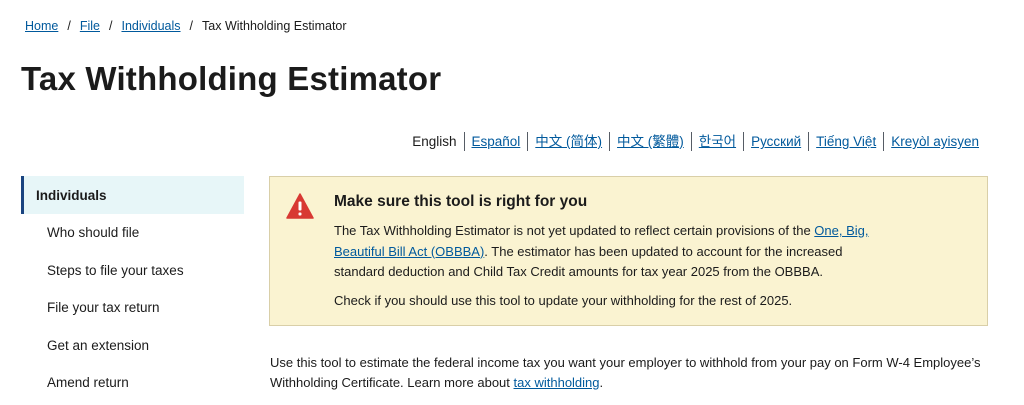  I want to click on language-russian-link: Русский, so click(775, 141).